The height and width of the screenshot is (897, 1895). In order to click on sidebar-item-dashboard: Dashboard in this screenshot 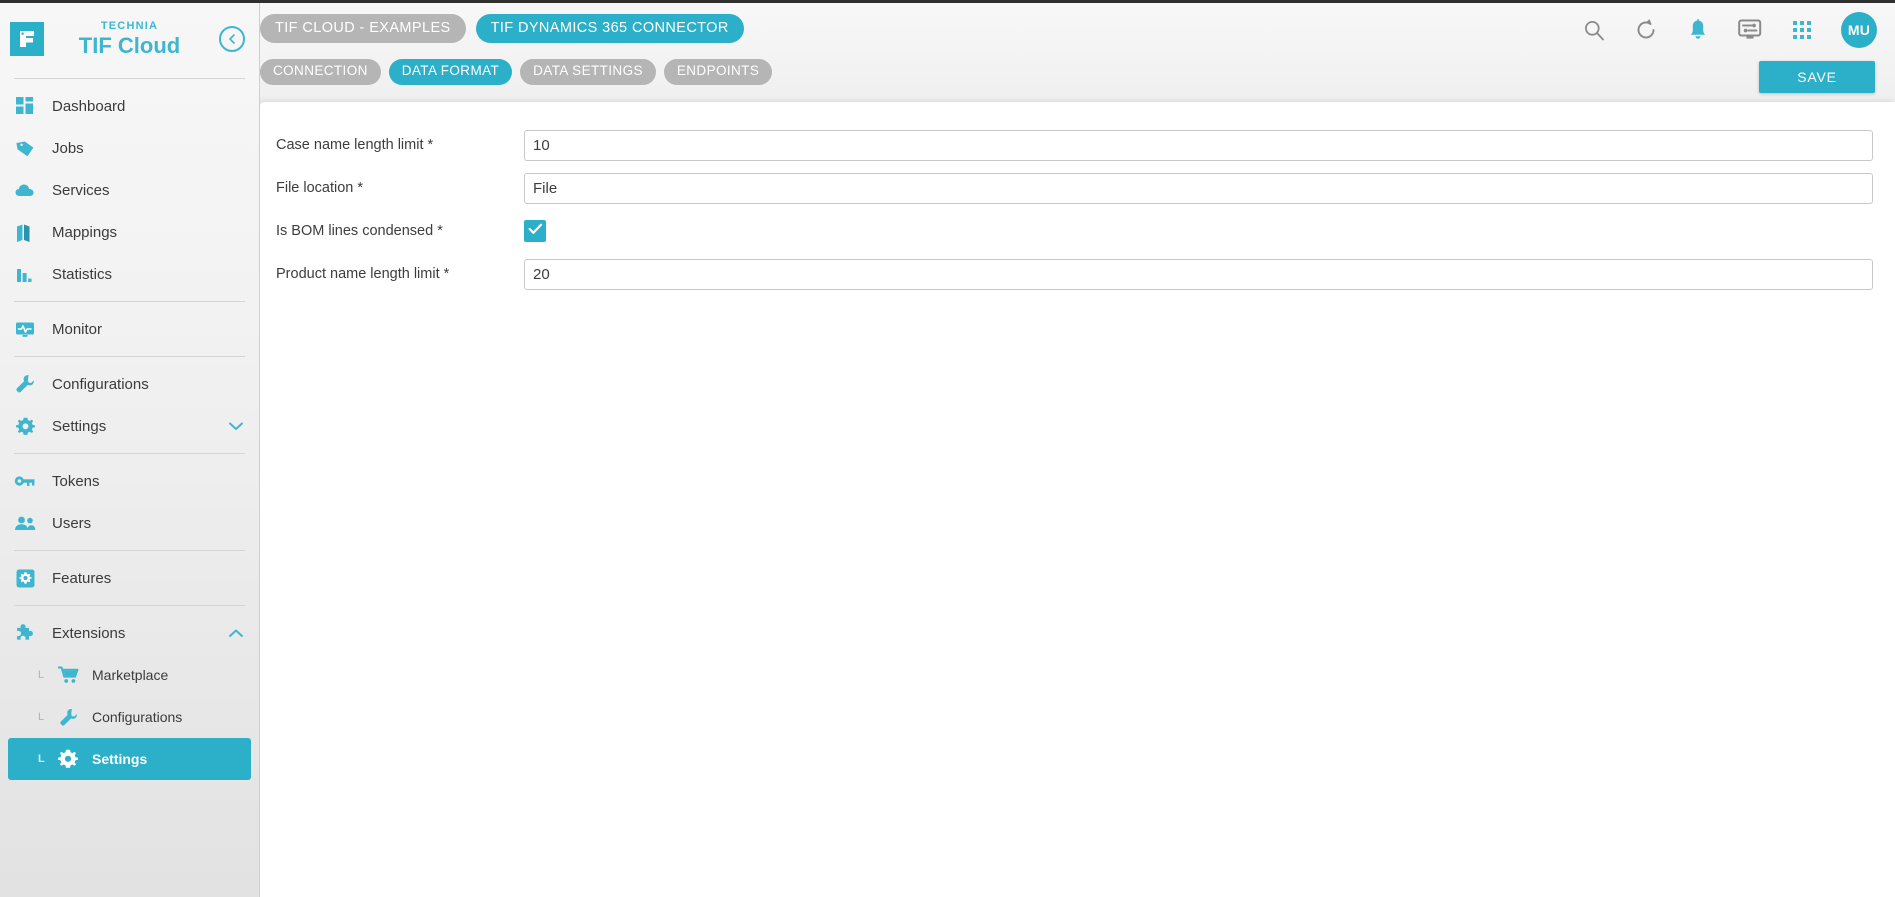, I will do `click(129, 106)`.